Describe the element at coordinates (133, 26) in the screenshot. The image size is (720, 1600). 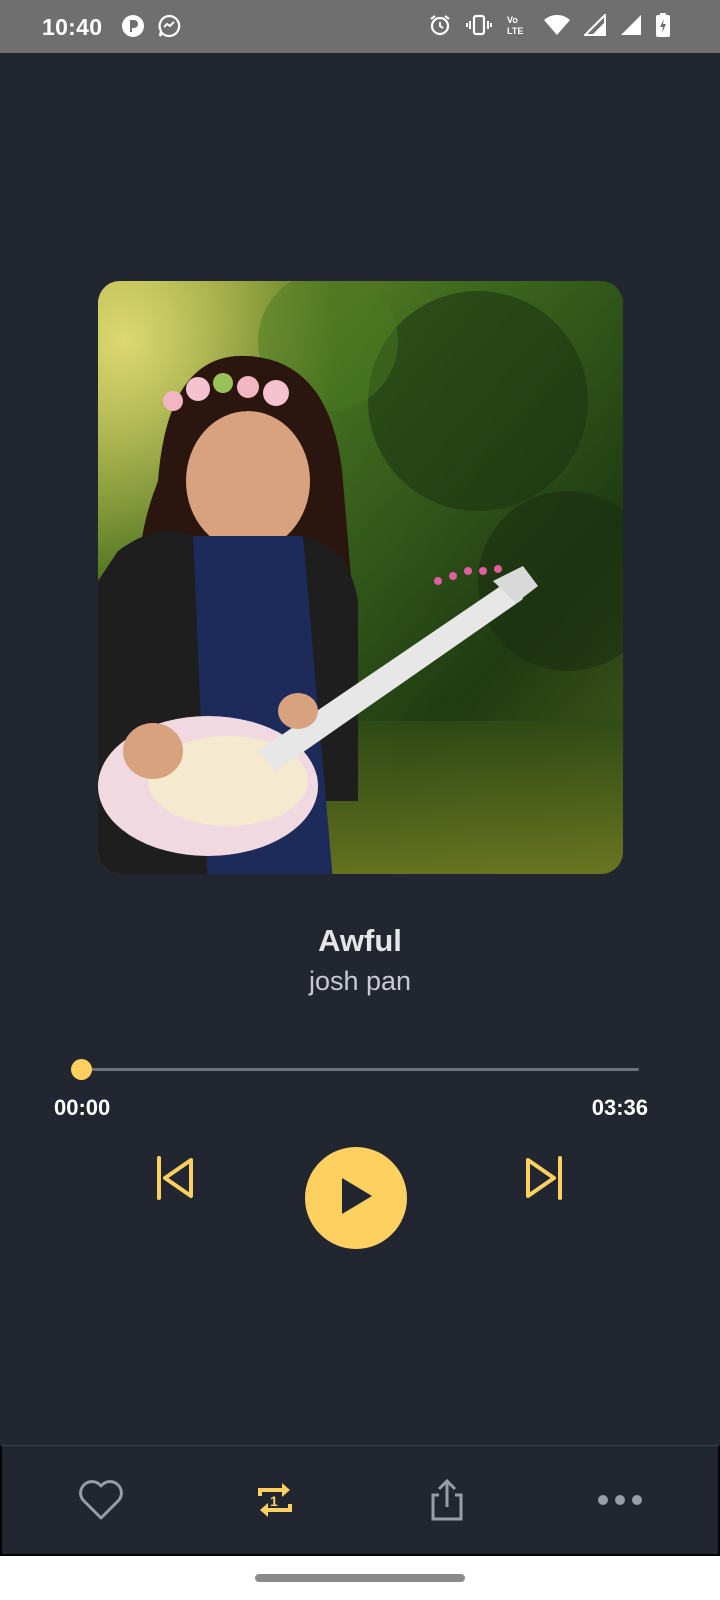
I see `app-notification-icon` at that location.